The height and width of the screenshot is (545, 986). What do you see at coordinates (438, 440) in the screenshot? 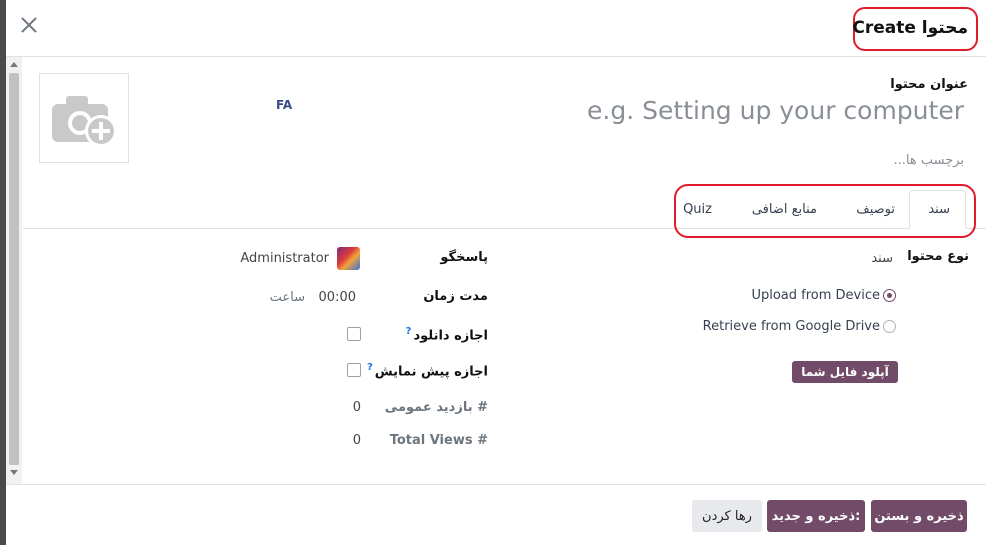
I see `total-views-label: Total Views #` at bounding box center [438, 440].